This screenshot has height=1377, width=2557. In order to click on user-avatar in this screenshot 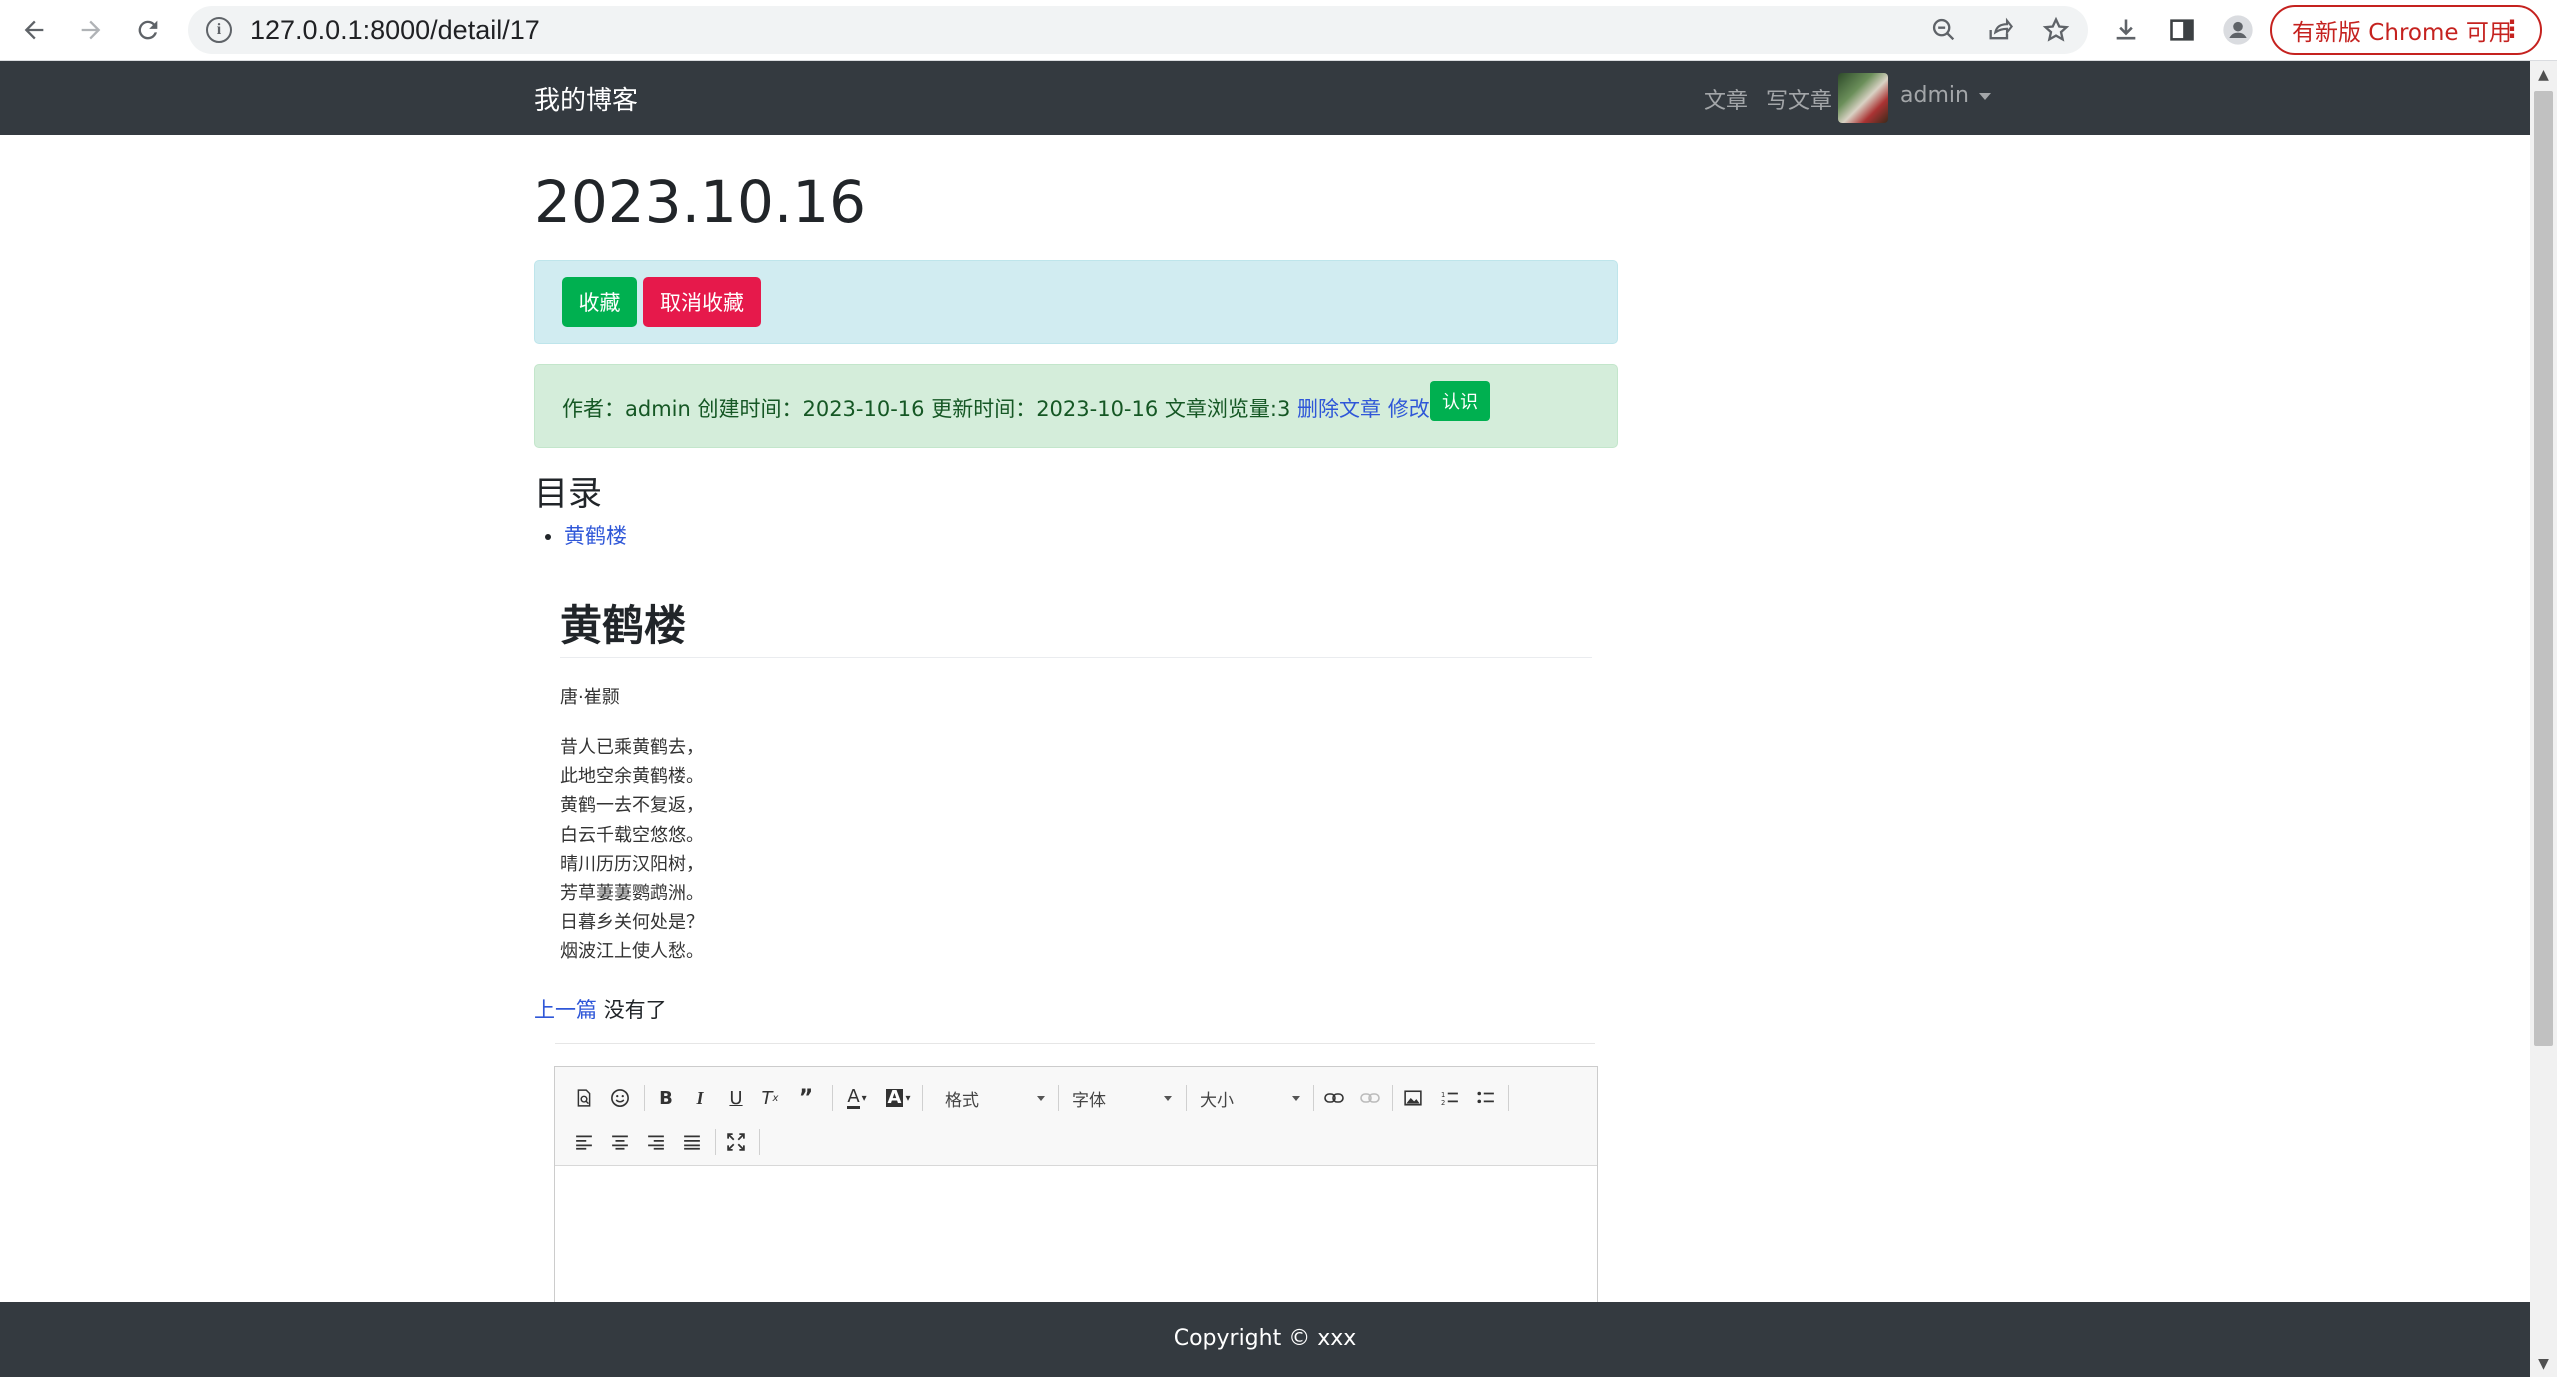, I will do `click(1863, 98)`.